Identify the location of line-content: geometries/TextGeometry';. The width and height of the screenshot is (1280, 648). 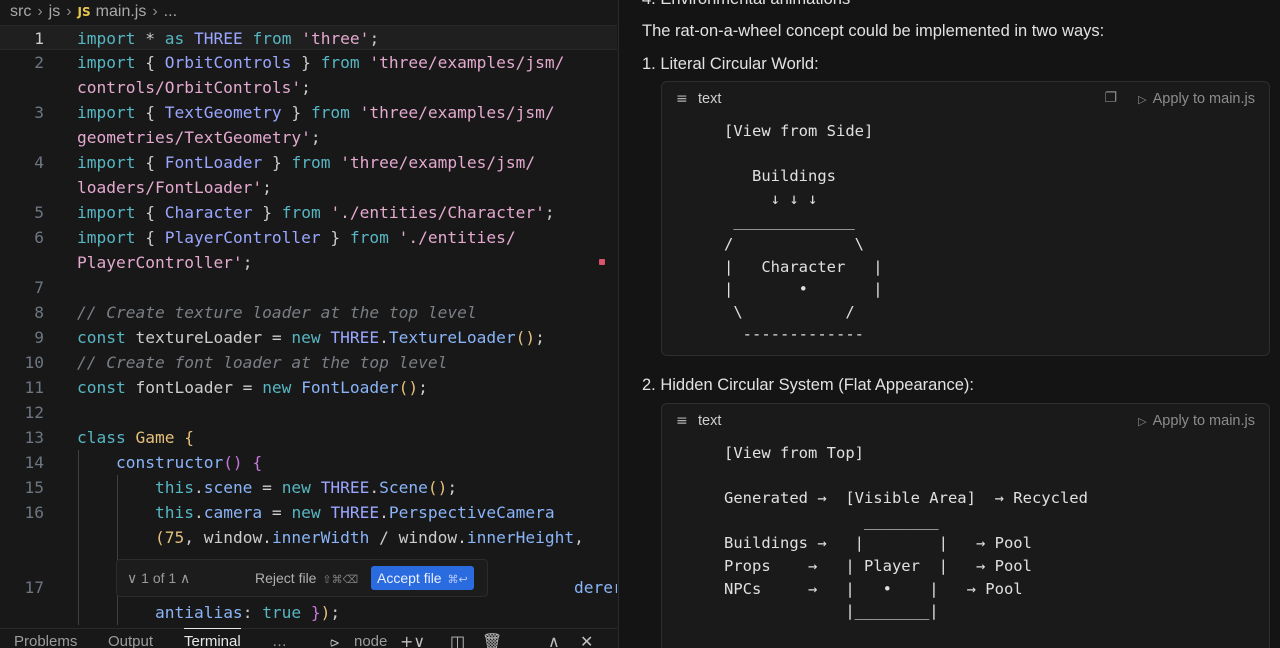
(199, 137).